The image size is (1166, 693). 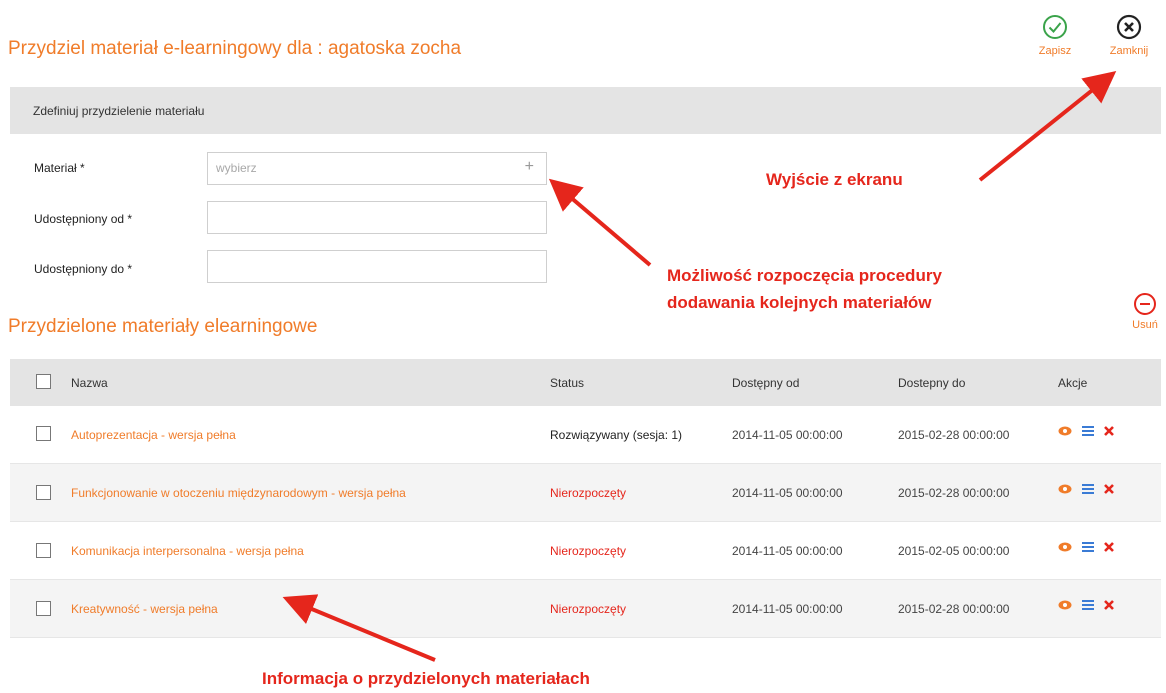 I want to click on available-from-label: Udostępniony od *, so click(x=83, y=219).